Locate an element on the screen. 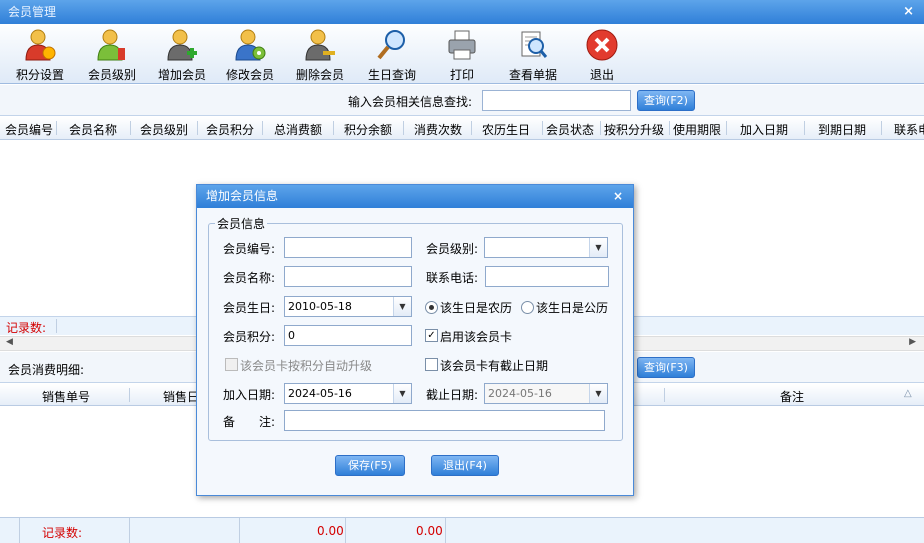 The image size is (924, 543). edit-member-button: 修改会员 is located at coordinates (250, 56).